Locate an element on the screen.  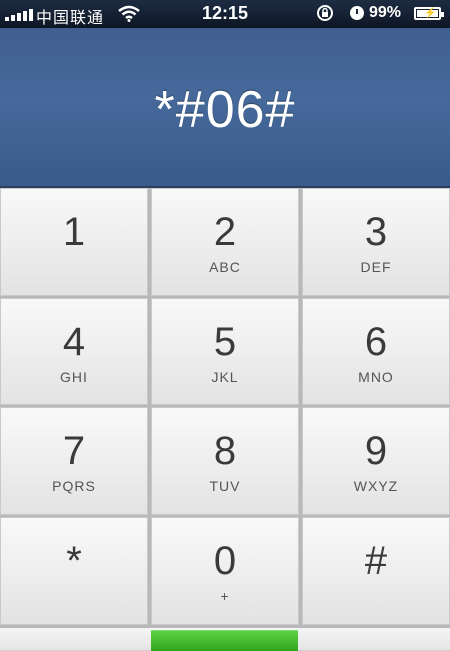
rotation-lock-icon is located at coordinates (325, 13).